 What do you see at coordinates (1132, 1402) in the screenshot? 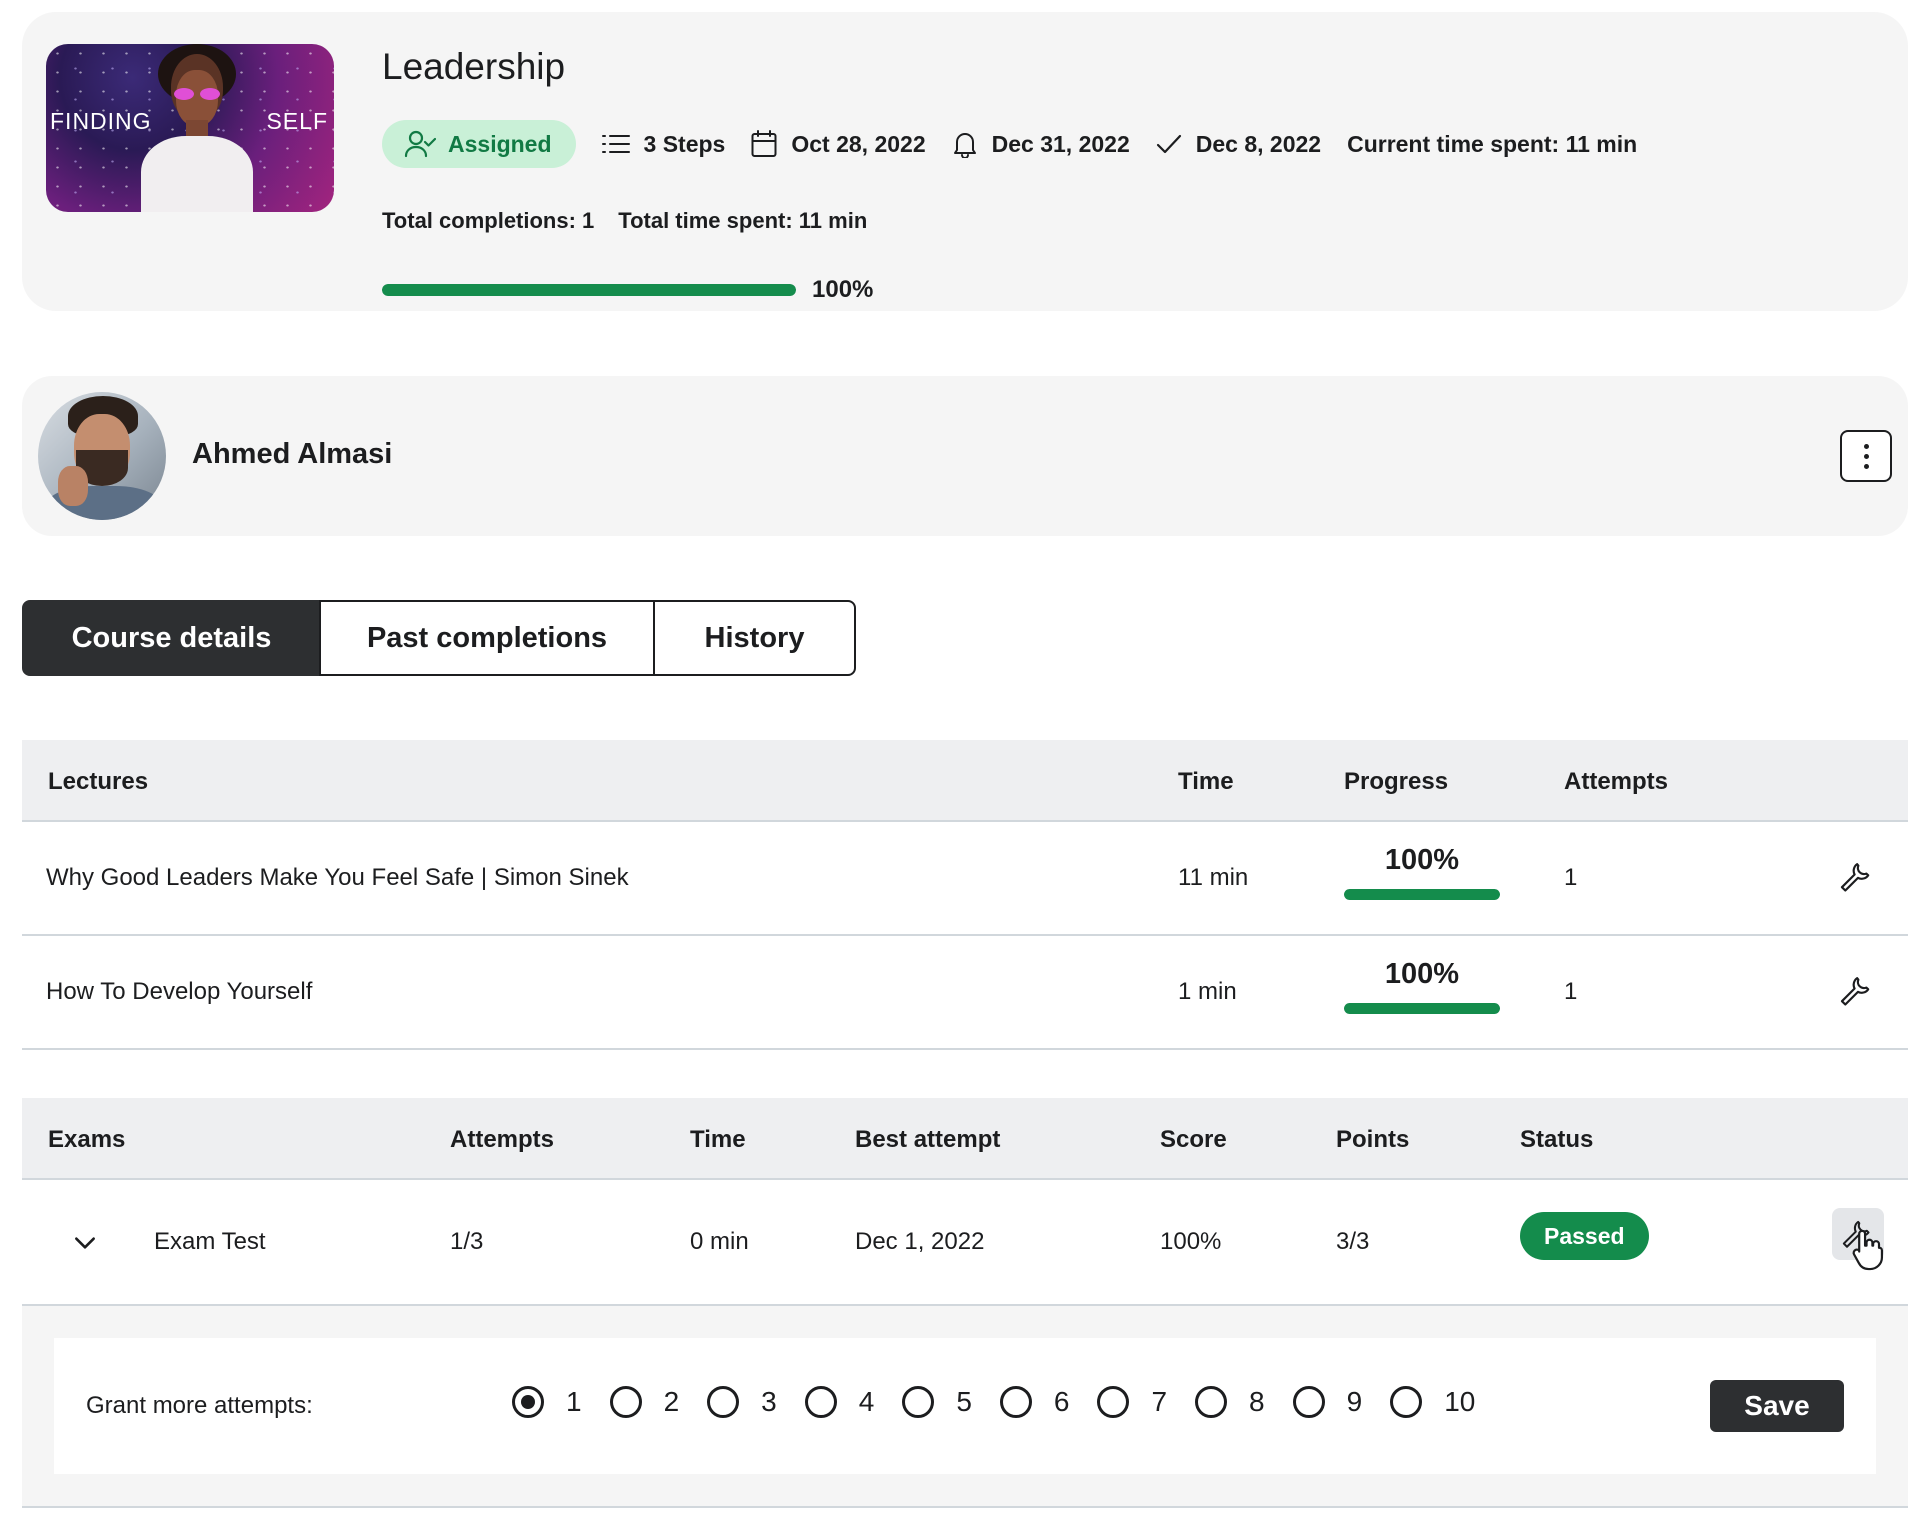
I see `attempts-radio-option: 7` at bounding box center [1132, 1402].